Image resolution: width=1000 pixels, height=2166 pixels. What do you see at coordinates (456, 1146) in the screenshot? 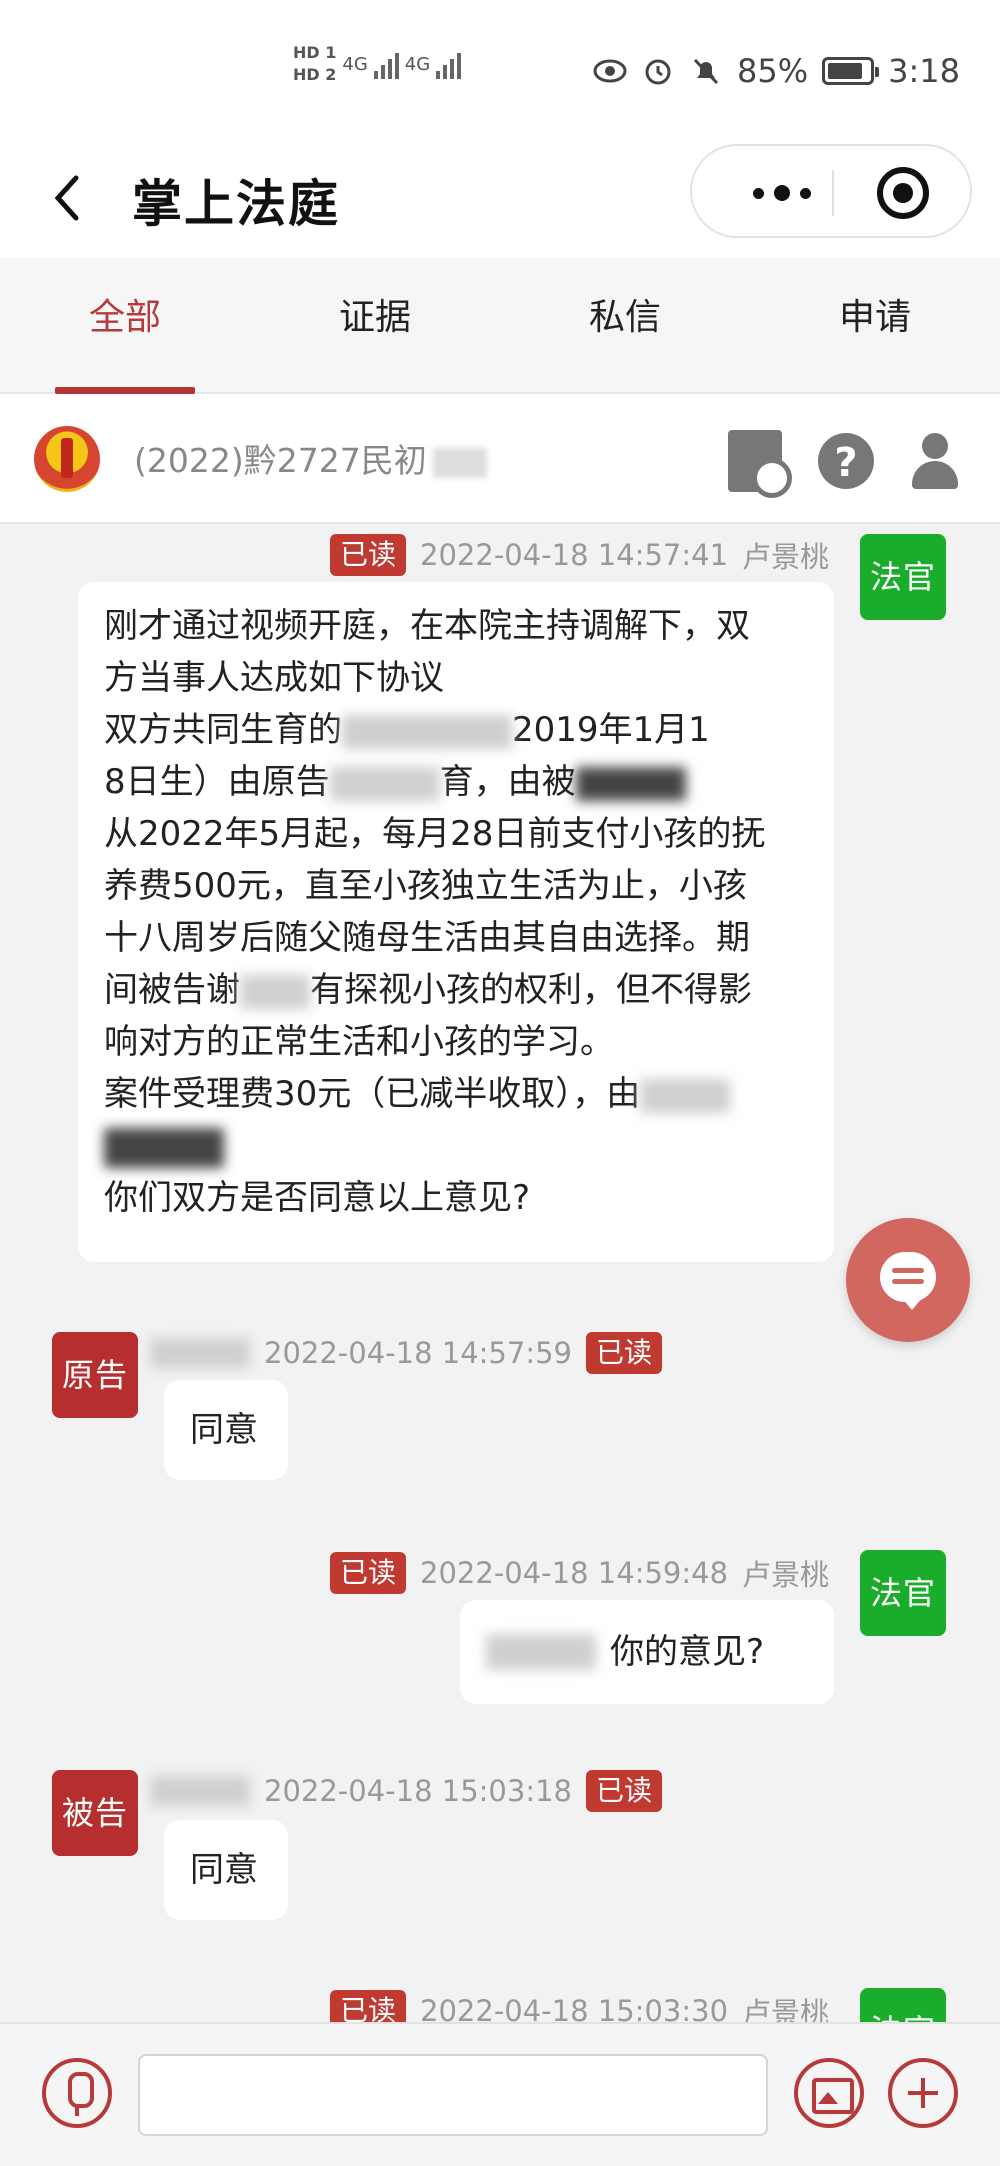
I see `message-line` at bounding box center [456, 1146].